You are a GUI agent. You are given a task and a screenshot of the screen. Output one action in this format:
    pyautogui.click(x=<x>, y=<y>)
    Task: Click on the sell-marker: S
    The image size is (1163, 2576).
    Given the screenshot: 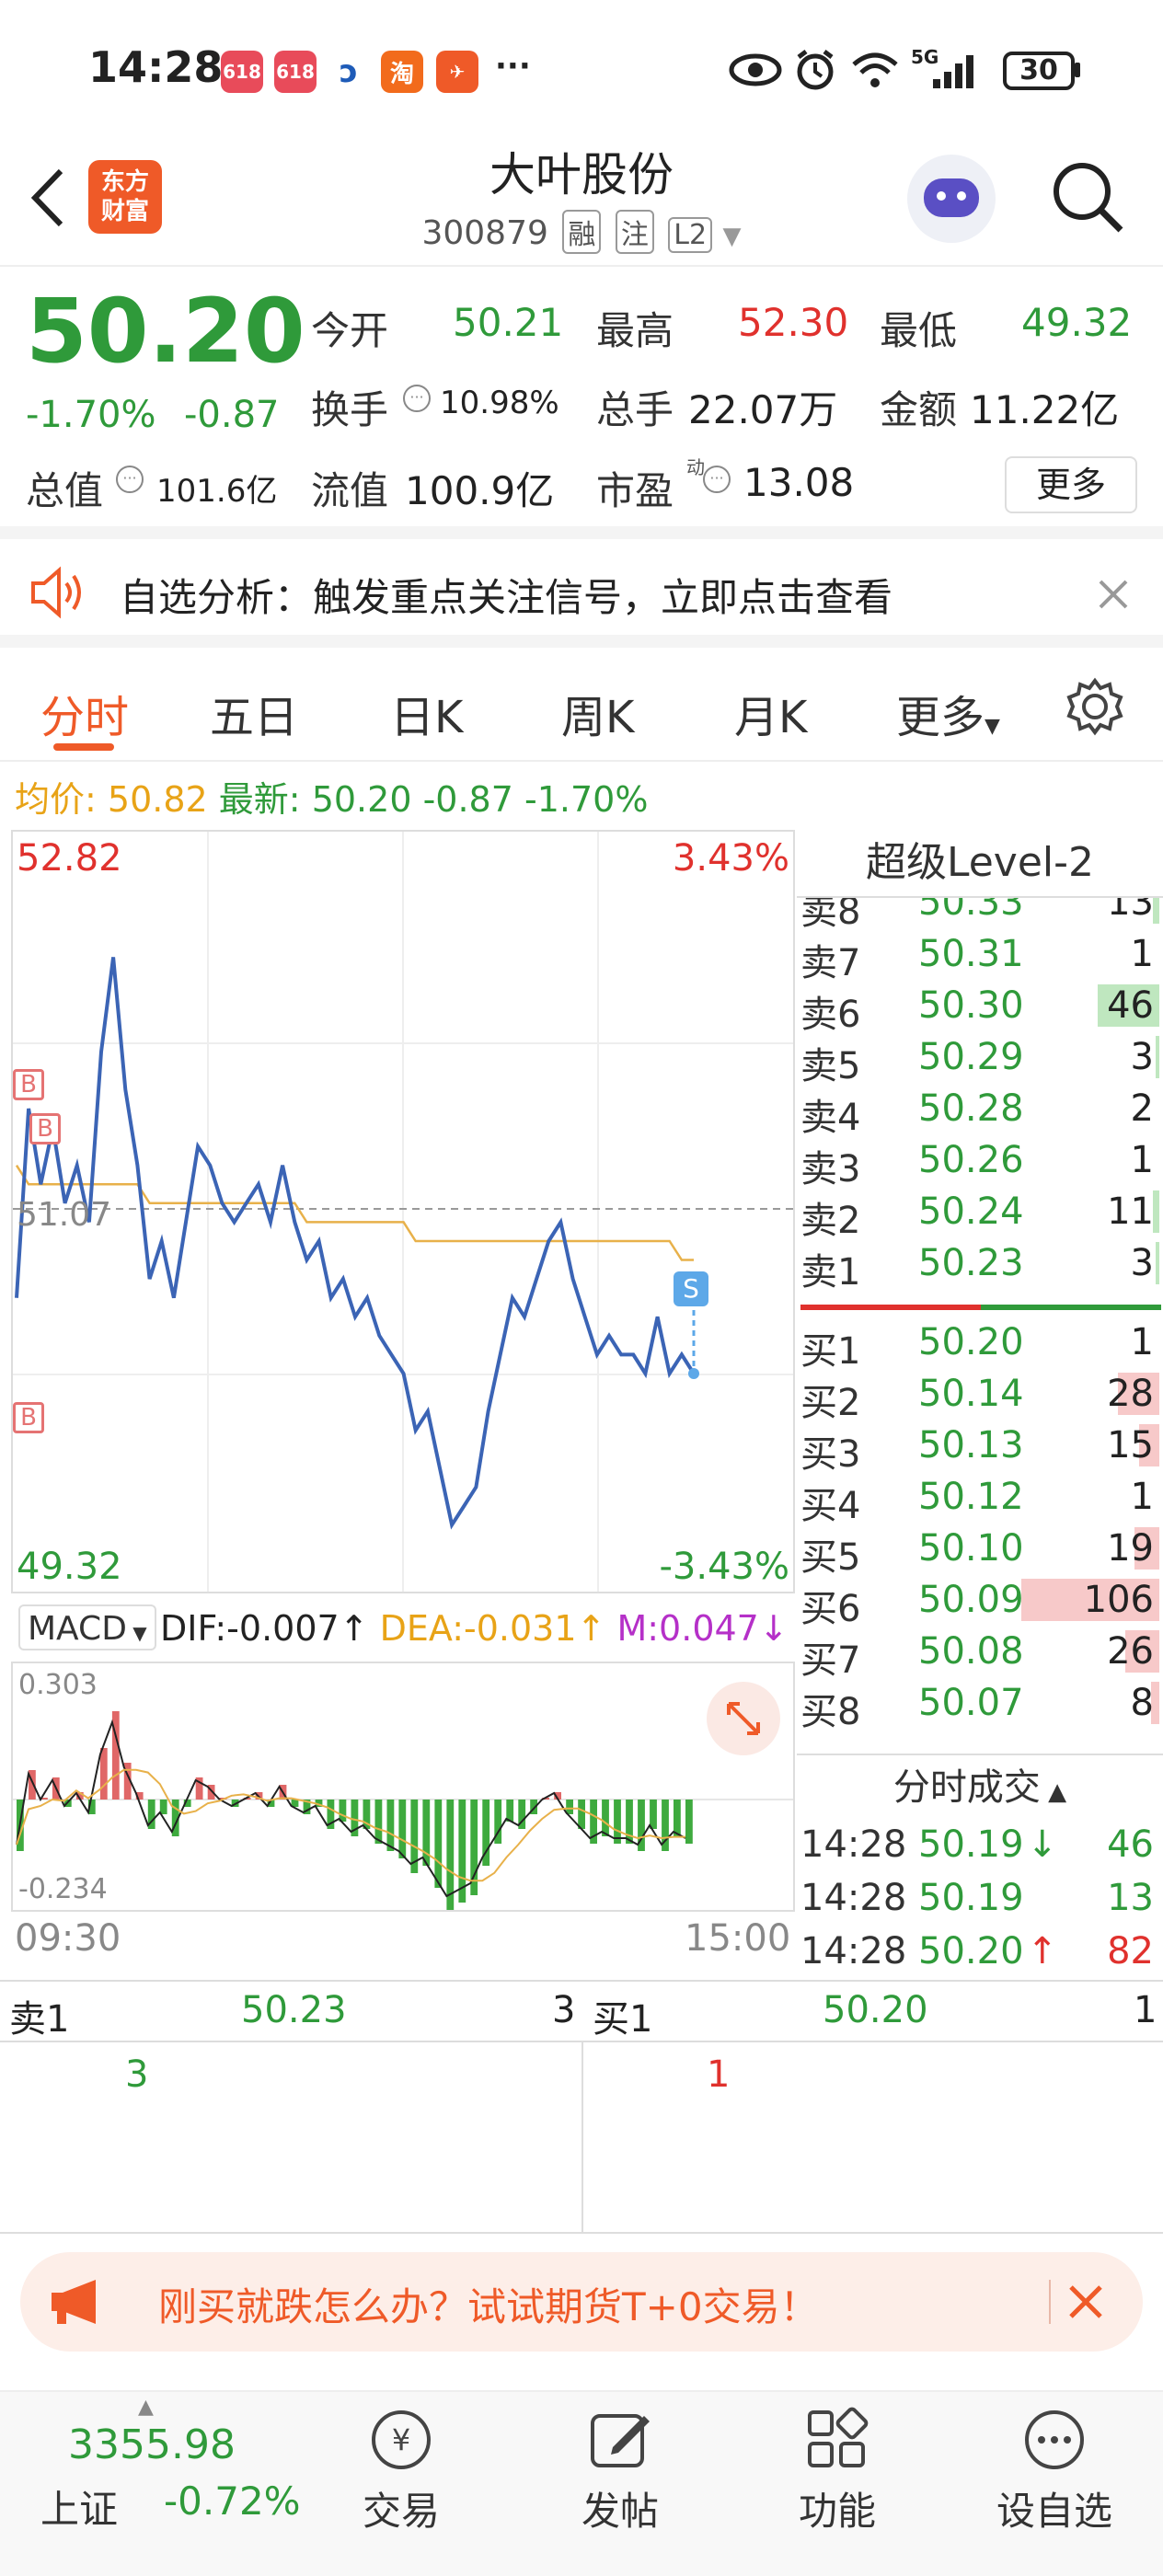 What is the action you would take?
    pyautogui.click(x=691, y=1288)
    